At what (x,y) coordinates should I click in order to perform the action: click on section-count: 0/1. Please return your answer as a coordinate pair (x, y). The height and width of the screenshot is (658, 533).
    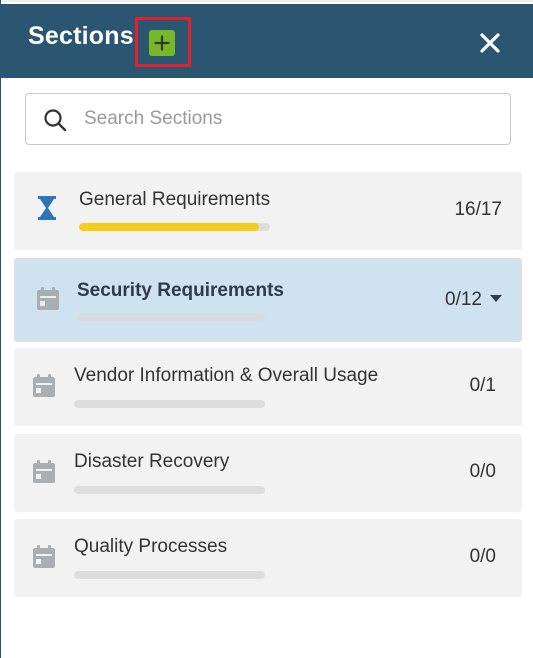
    Looking at the image, I should click on (482, 385).